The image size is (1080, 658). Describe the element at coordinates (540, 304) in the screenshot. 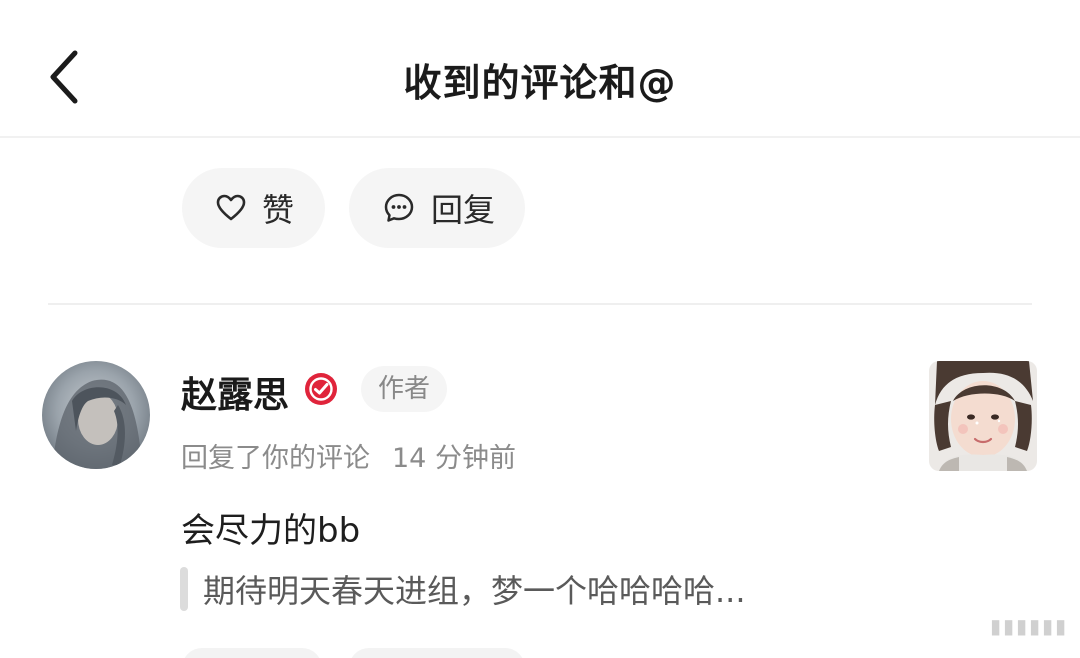

I see `item-divider` at that location.